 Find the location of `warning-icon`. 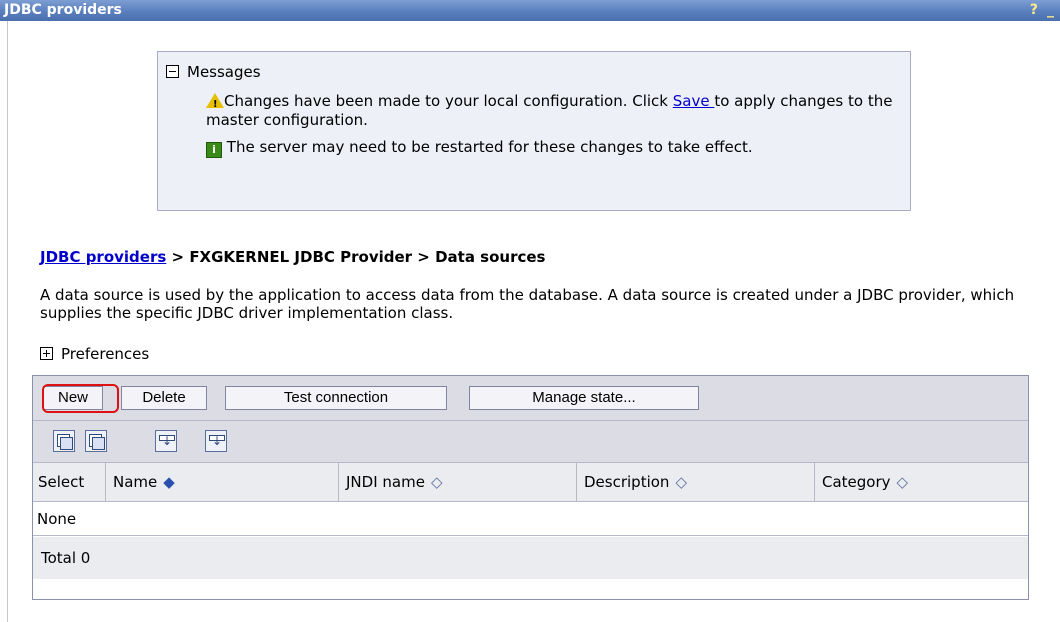

warning-icon is located at coordinates (215, 103).